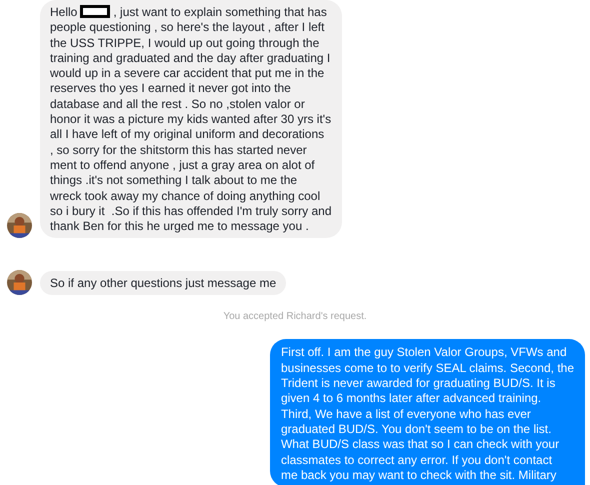  I want to click on message-text: So if any other questions just message me, so click(163, 283).